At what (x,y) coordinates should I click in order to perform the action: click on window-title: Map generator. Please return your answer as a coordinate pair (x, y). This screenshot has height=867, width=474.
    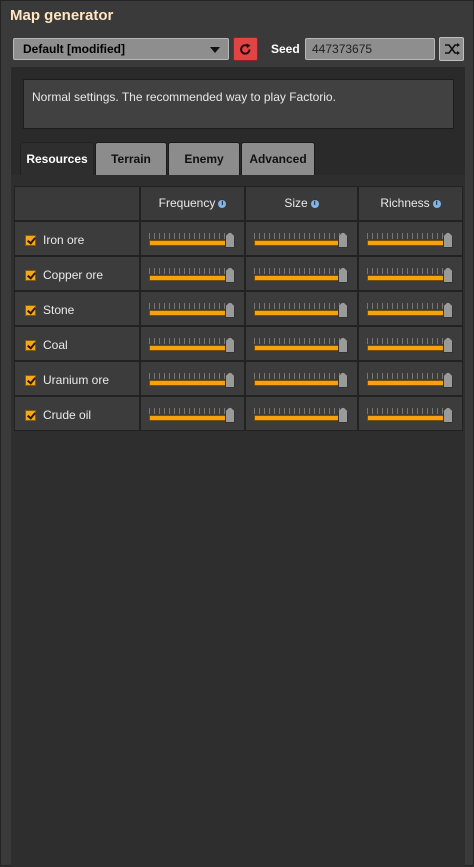
    Looking at the image, I should click on (62, 15).